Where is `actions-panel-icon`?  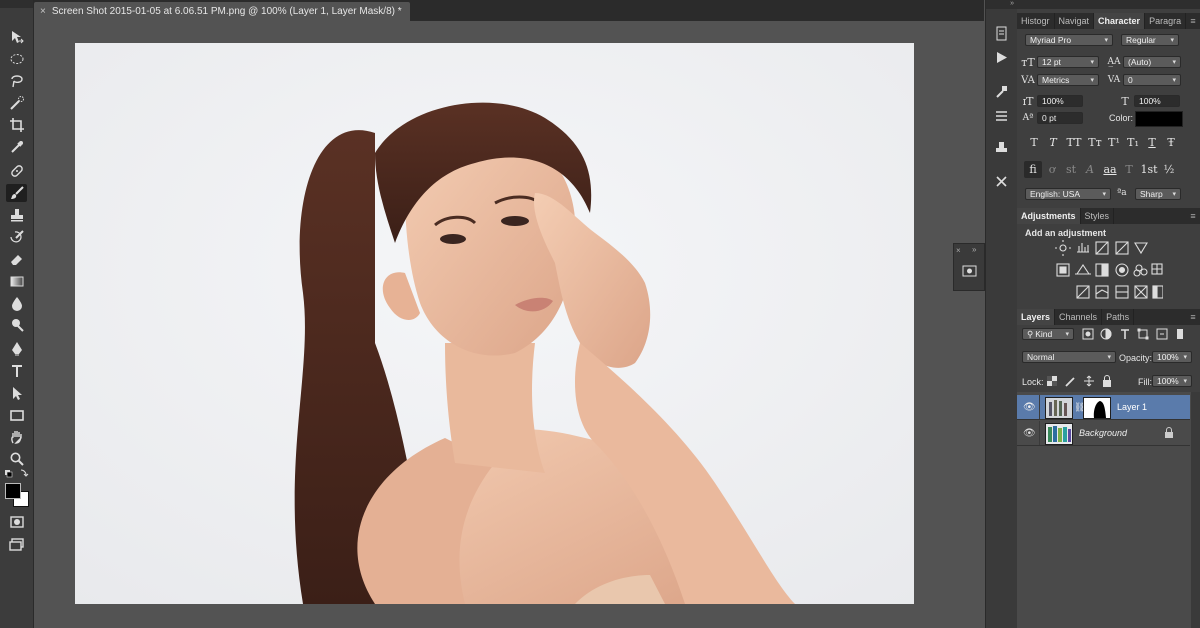
actions-panel-icon is located at coordinates (1001, 57).